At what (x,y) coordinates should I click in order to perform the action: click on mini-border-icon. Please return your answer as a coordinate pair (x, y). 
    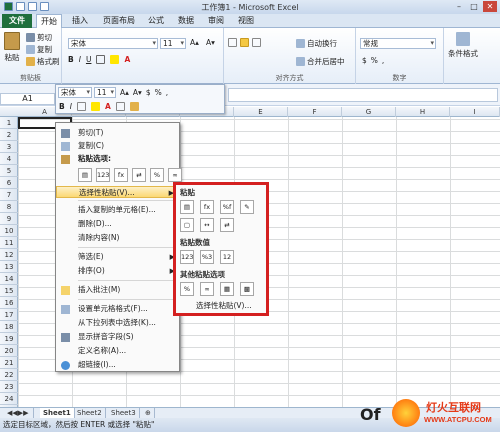
    Looking at the image, I should click on (120, 106).